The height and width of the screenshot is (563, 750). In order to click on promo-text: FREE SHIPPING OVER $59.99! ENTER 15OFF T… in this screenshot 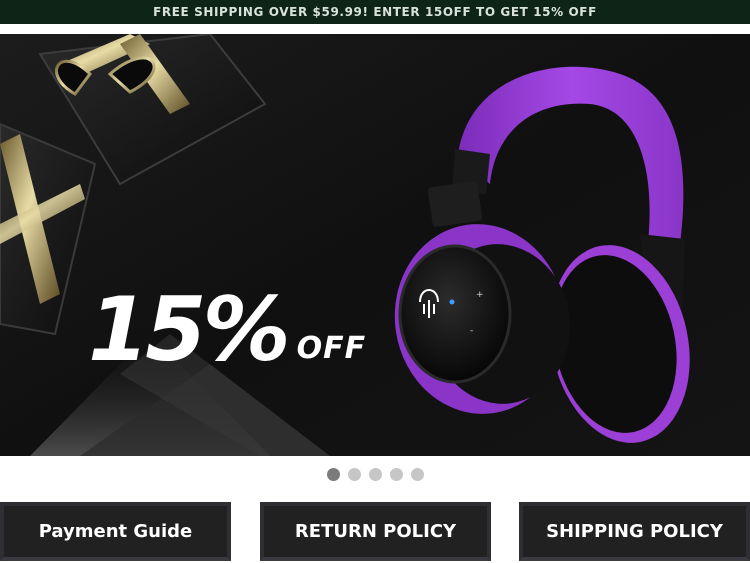, I will do `click(375, 12)`.